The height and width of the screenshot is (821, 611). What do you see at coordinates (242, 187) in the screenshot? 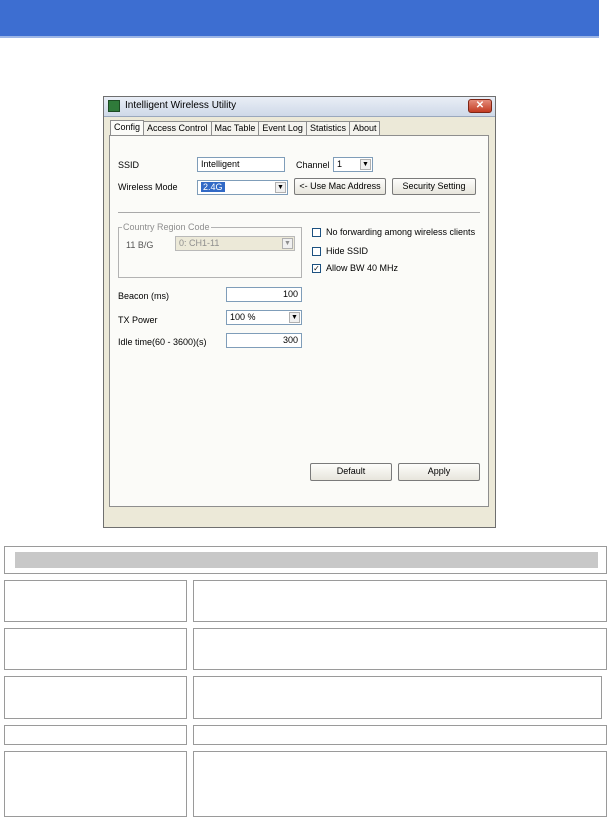
I see `wireless-mode-select: 2.4G ▼` at bounding box center [242, 187].